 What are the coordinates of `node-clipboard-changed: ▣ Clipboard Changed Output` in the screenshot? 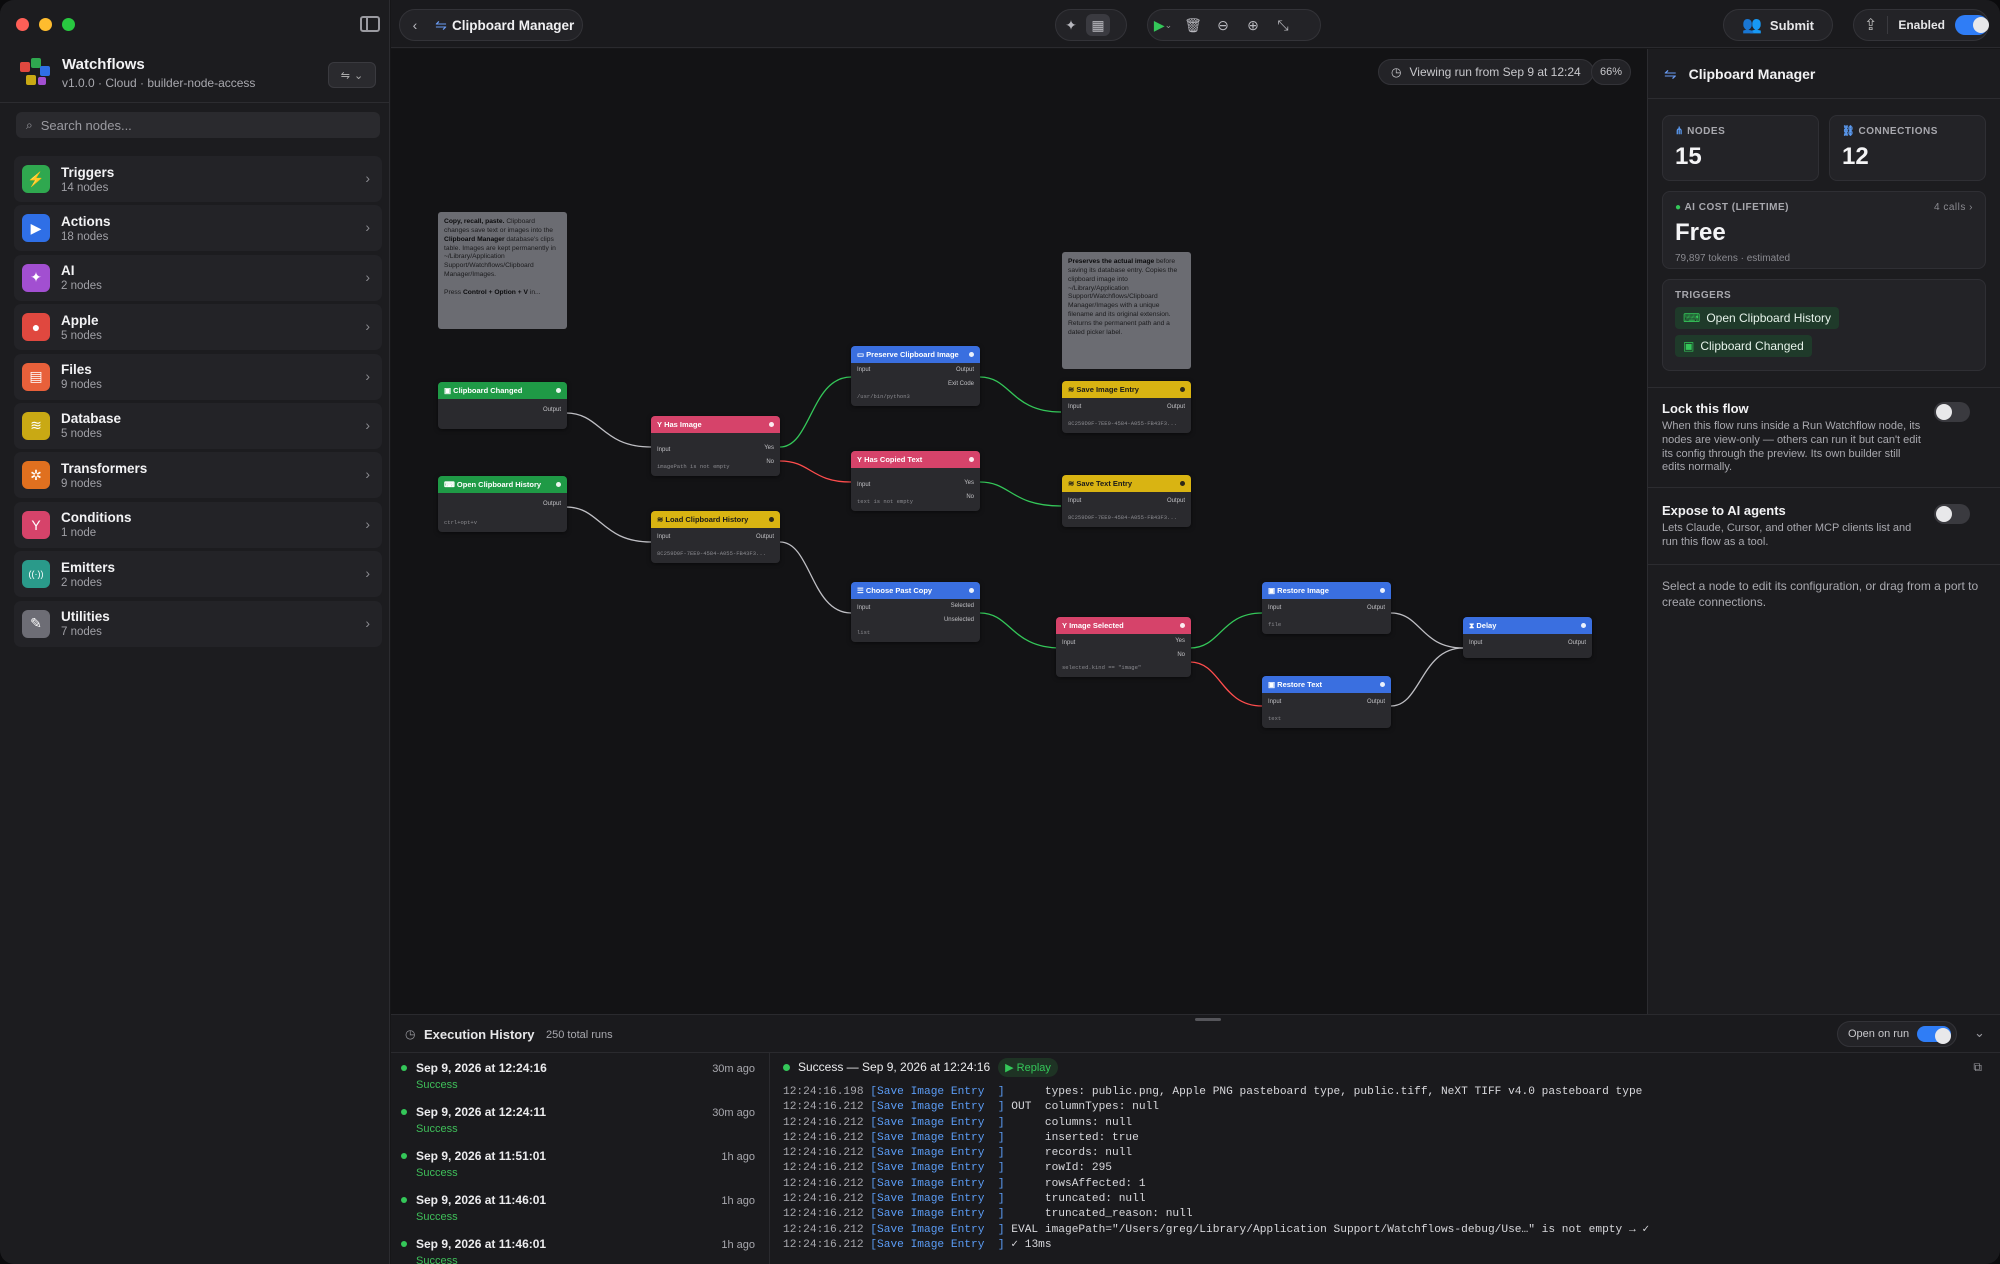 It's located at (502, 405).